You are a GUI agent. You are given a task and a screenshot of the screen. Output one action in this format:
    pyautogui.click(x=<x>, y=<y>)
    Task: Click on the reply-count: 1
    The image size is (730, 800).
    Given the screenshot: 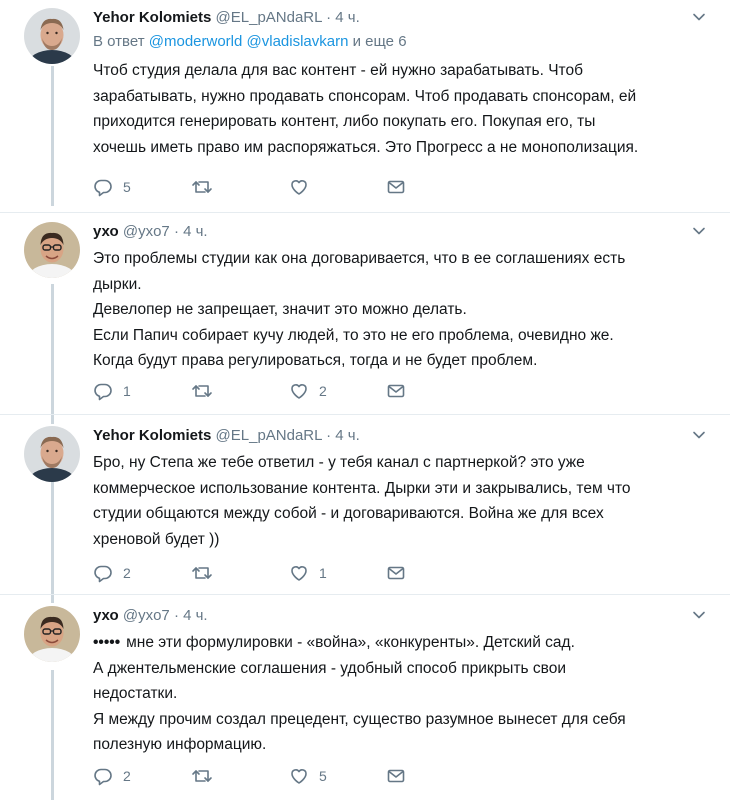 What is the action you would take?
    pyautogui.click(x=127, y=391)
    